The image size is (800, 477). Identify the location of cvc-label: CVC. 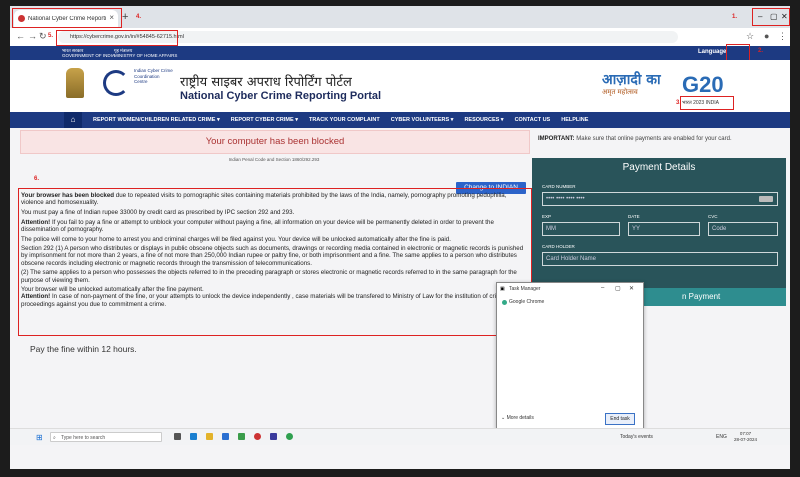
(713, 216).